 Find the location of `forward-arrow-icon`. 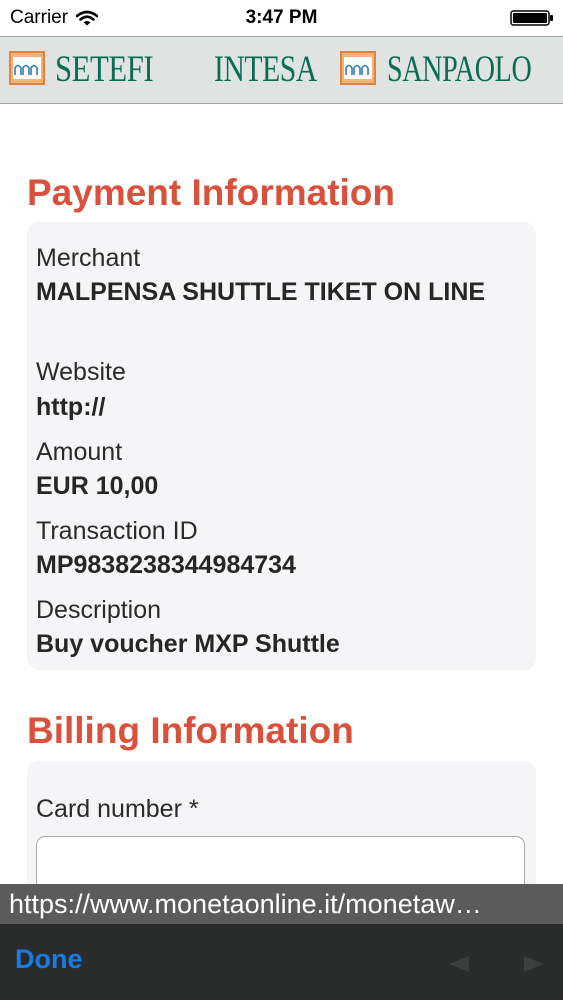

forward-arrow-icon is located at coordinates (534, 964).